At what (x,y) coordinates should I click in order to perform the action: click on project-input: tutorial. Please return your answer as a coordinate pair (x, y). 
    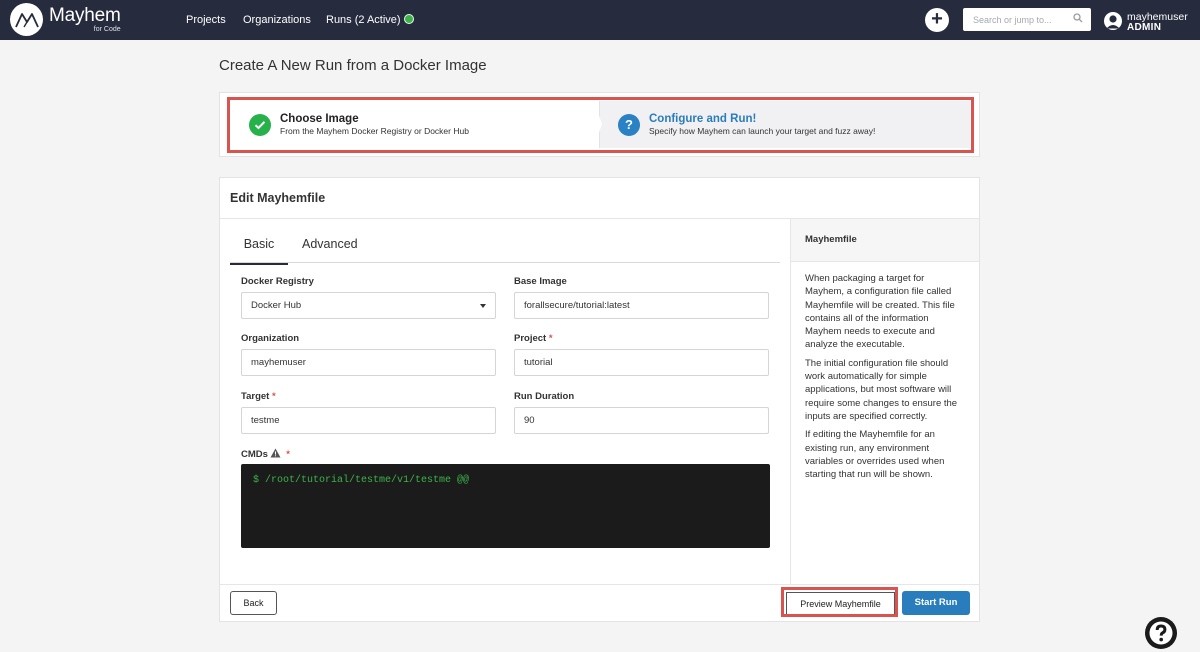
    Looking at the image, I should click on (641, 362).